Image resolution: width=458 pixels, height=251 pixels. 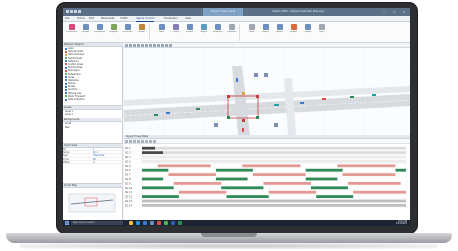 I want to click on vissim-icon, so click(x=159, y=223).